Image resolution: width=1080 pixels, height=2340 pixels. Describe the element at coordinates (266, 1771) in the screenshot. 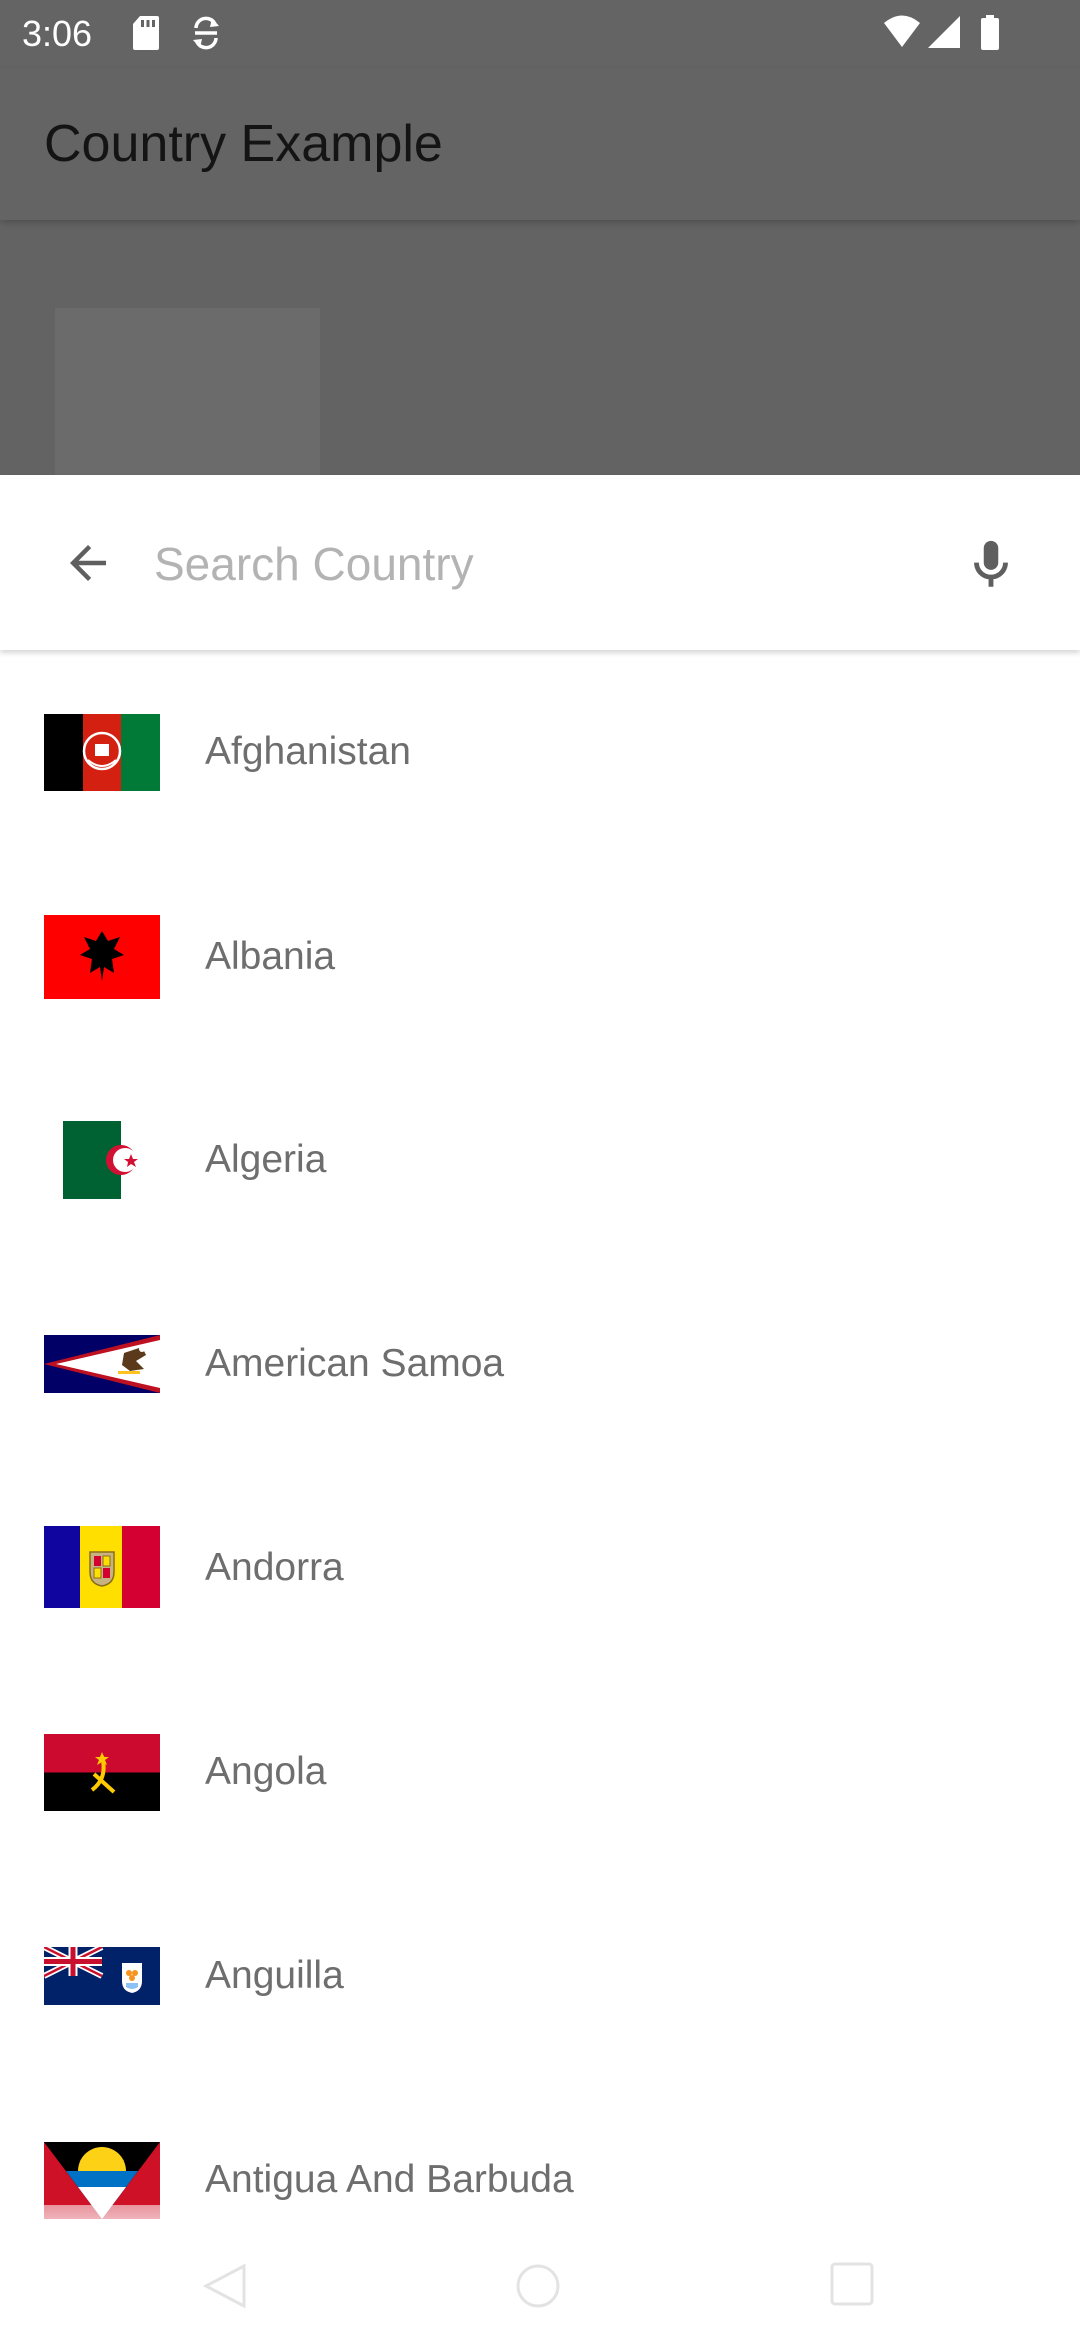

I see `country-name: Angola` at that location.